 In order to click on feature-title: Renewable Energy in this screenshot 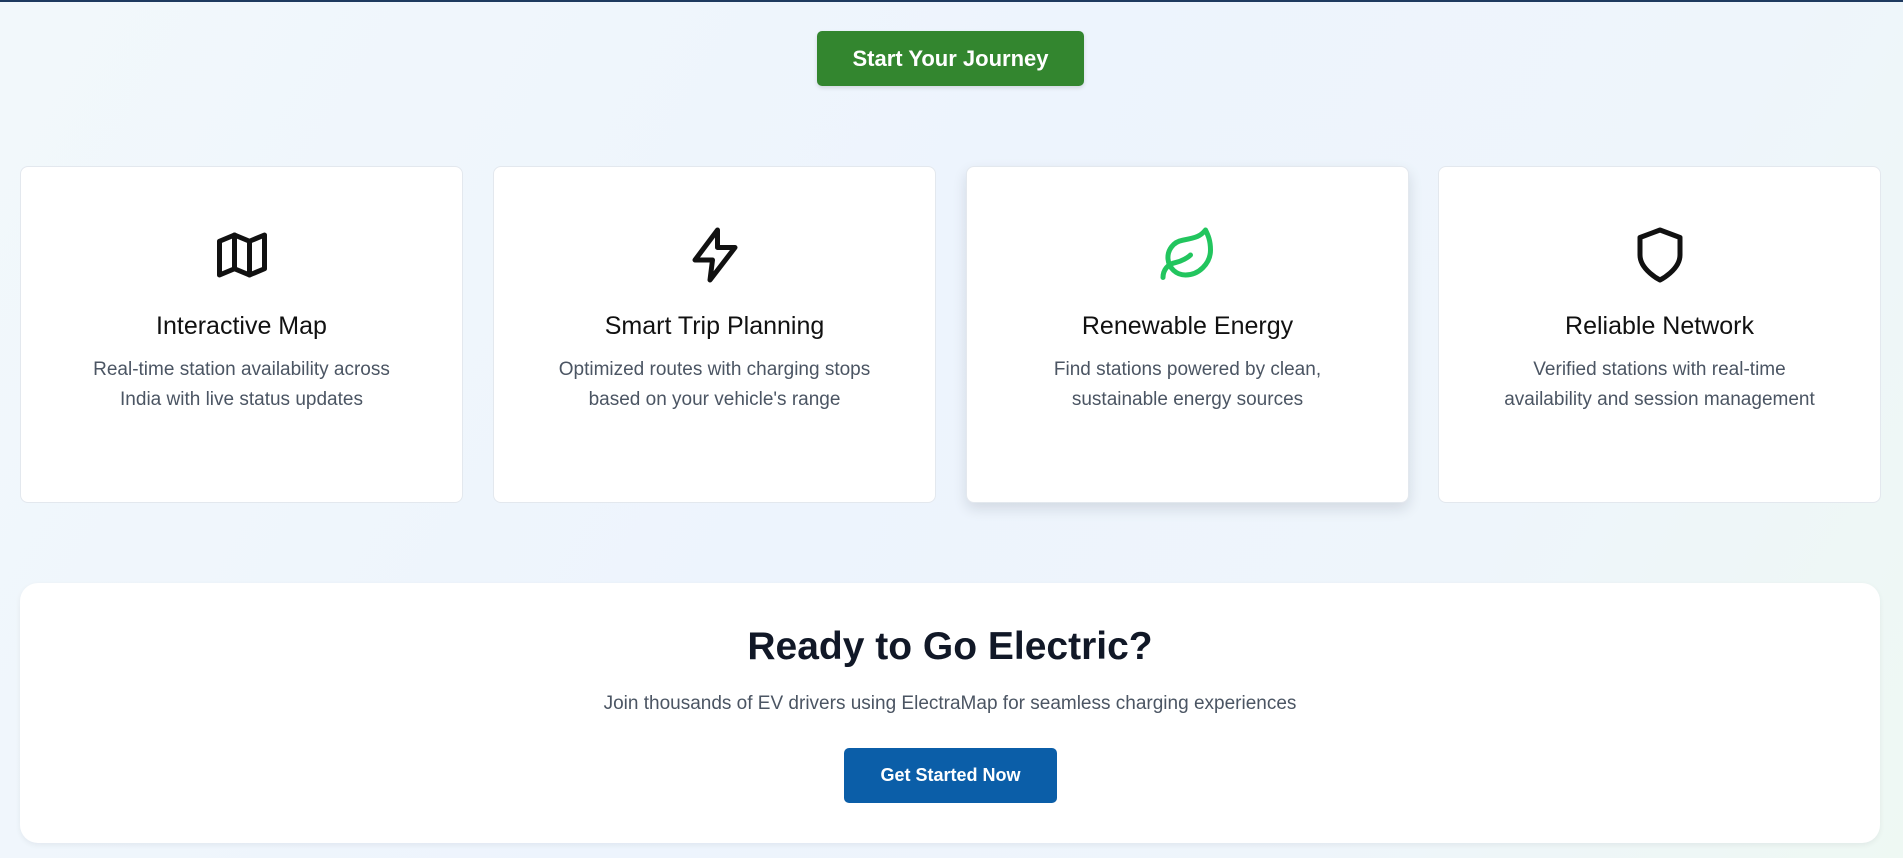, I will do `click(1187, 326)`.